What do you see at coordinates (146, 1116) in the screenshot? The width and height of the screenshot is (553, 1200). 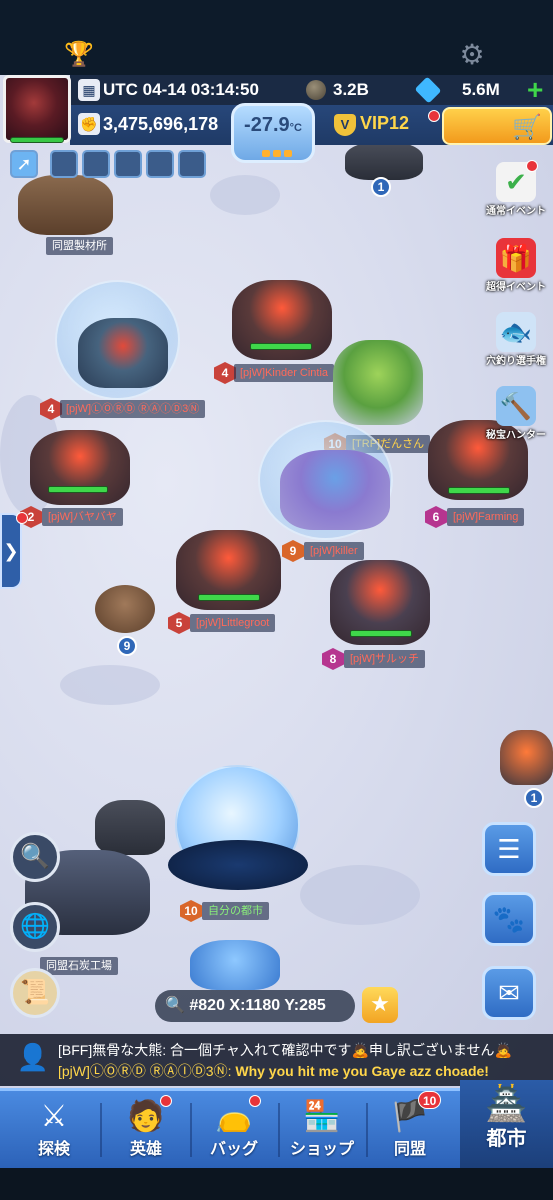 I see `hero-face-icon: 🧑` at bounding box center [146, 1116].